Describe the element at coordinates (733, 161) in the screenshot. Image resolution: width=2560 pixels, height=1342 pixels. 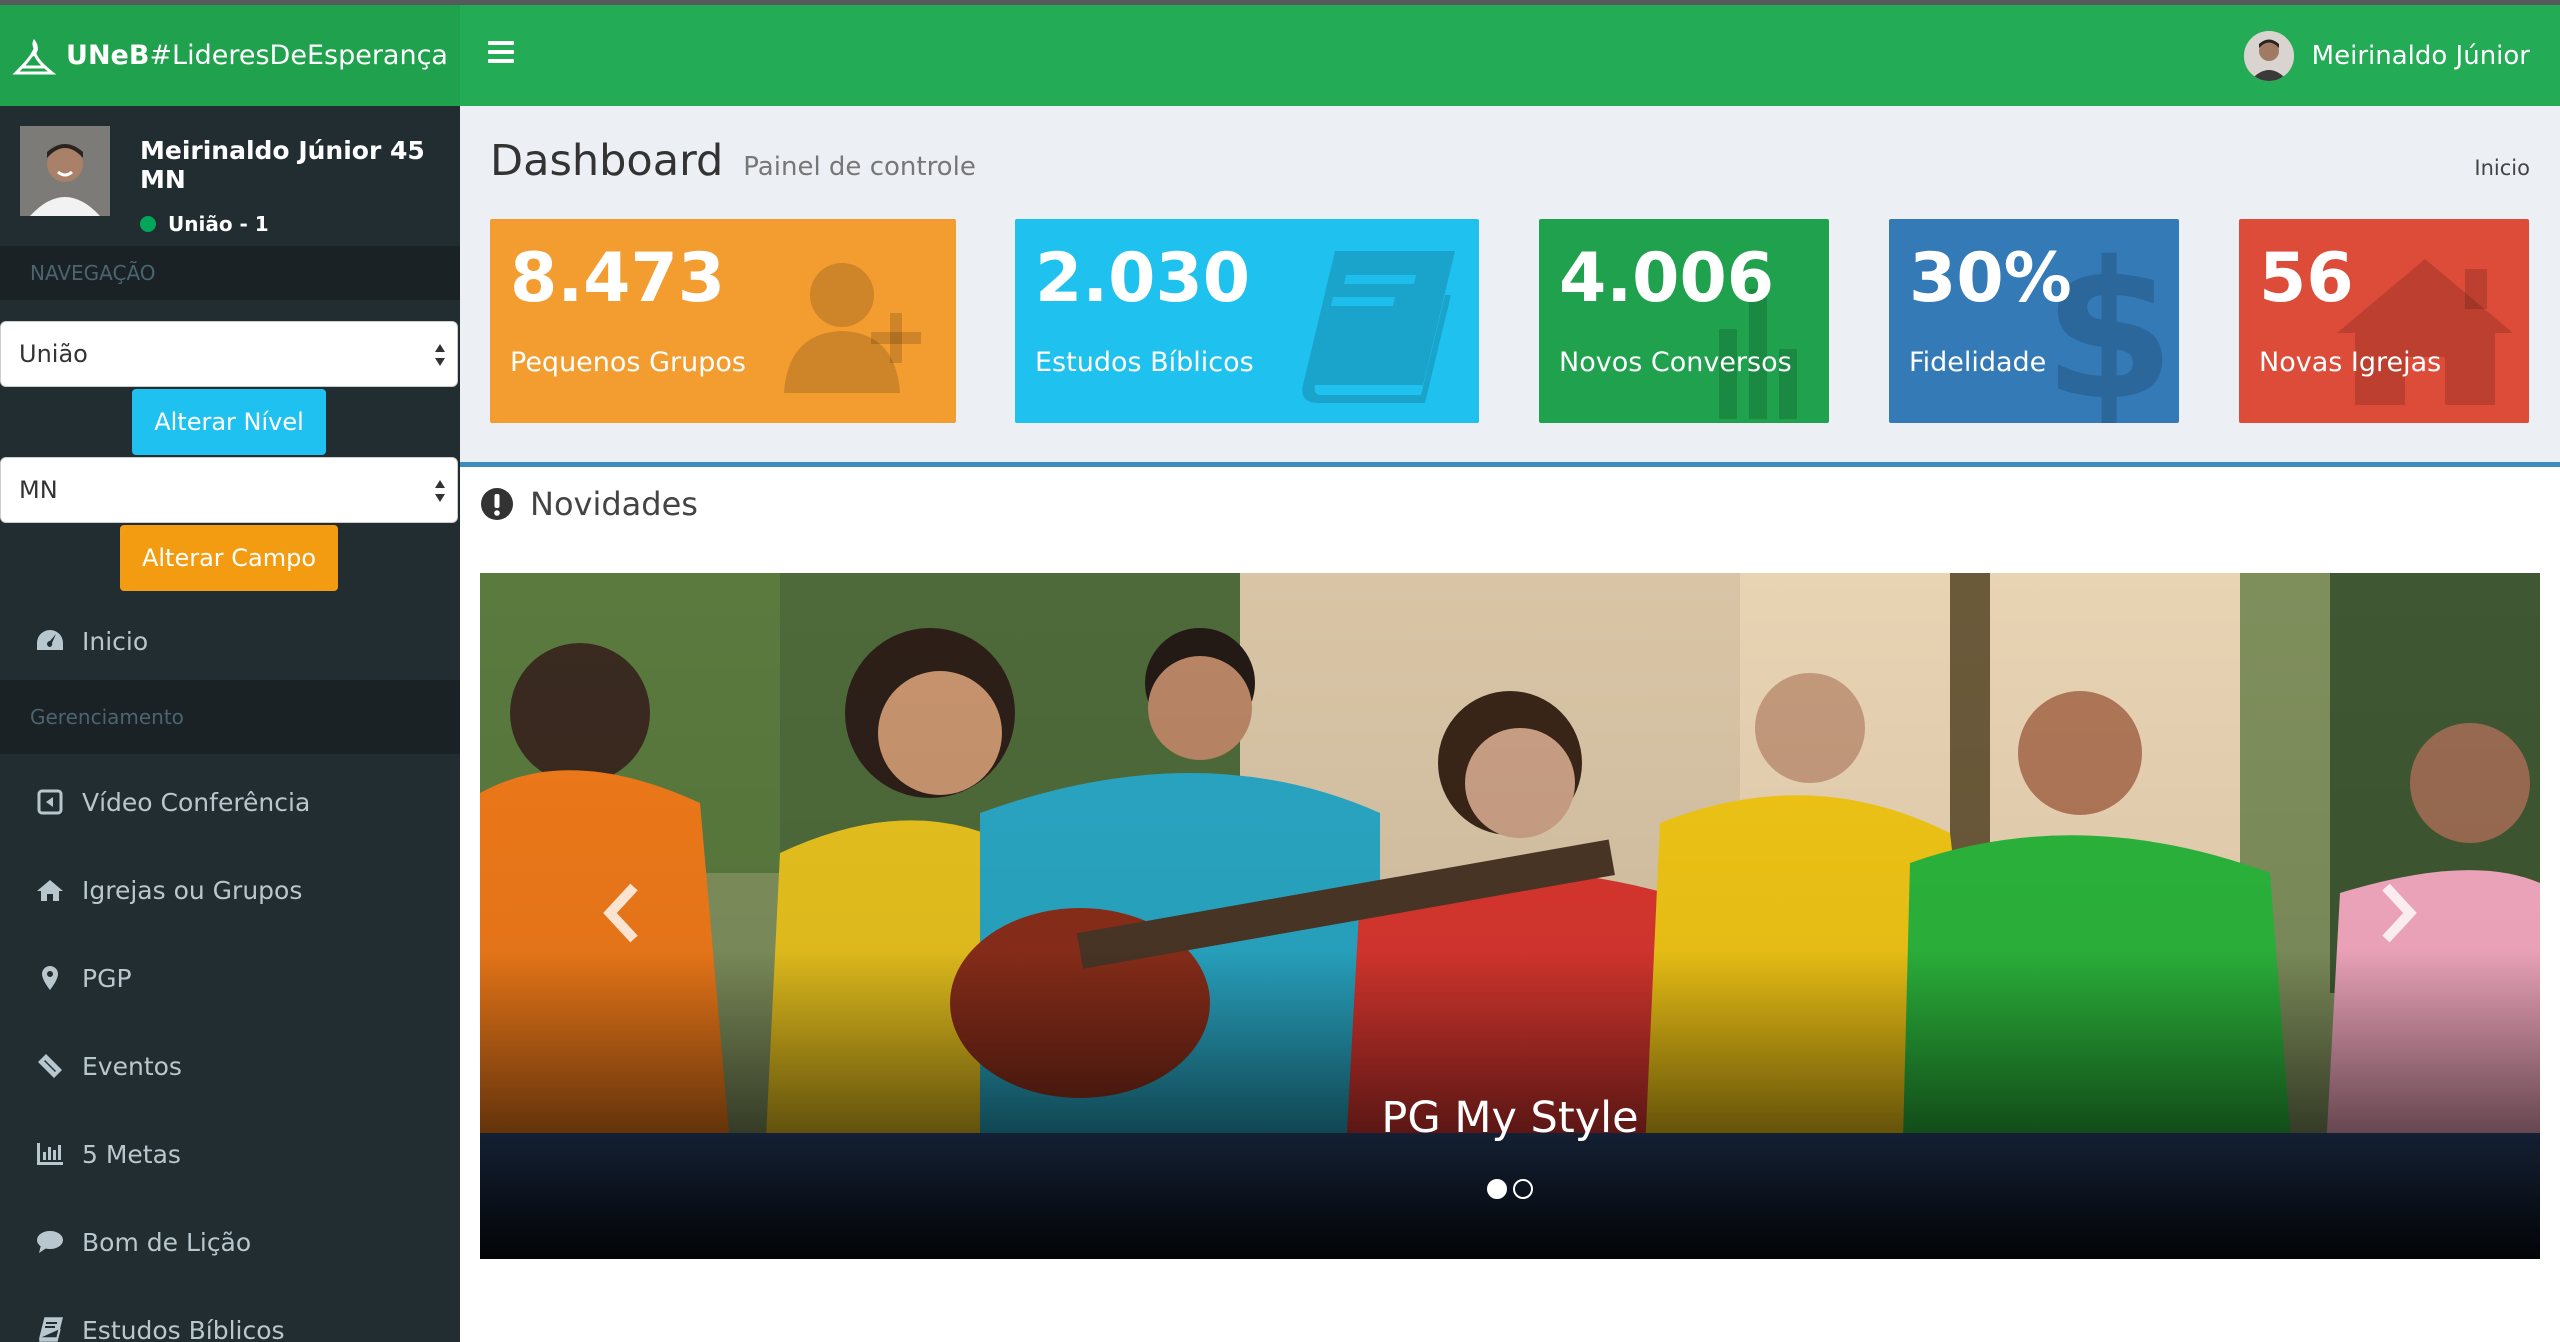
I see `page-title: Dashboard Painel de controle` at that location.